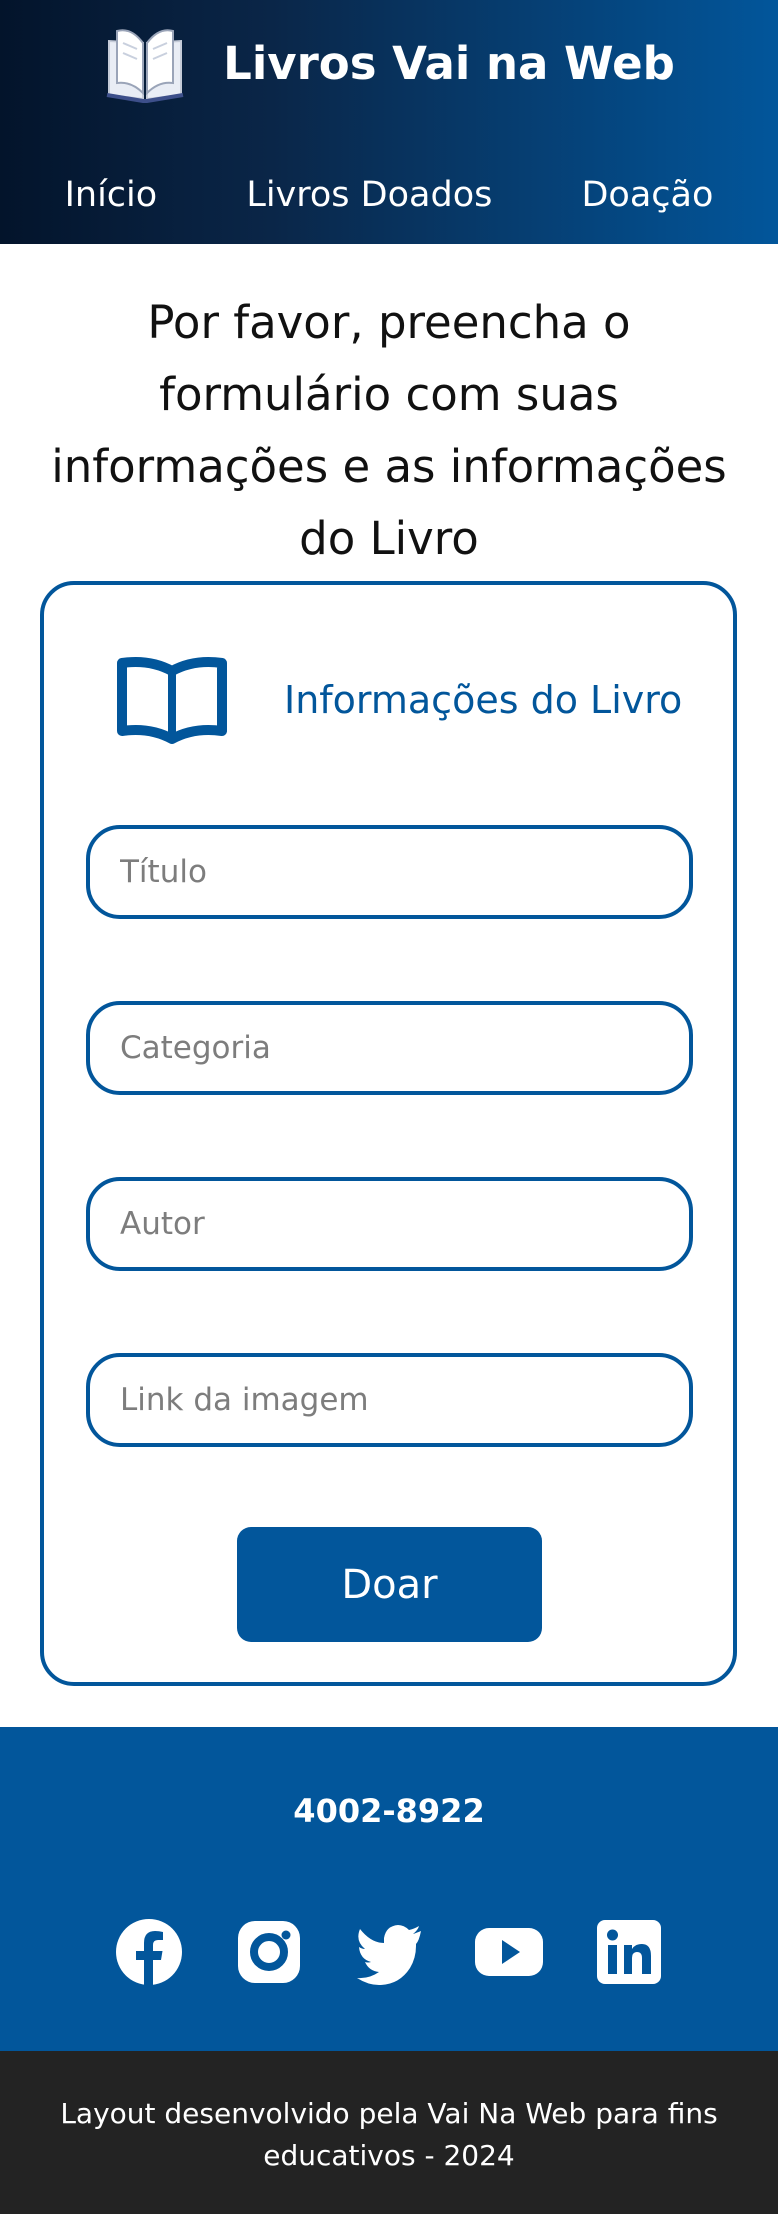  What do you see at coordinates (389, 1584) in the screenshot?
I see `donate-button: Doar` at bounding box center [389, 1584].